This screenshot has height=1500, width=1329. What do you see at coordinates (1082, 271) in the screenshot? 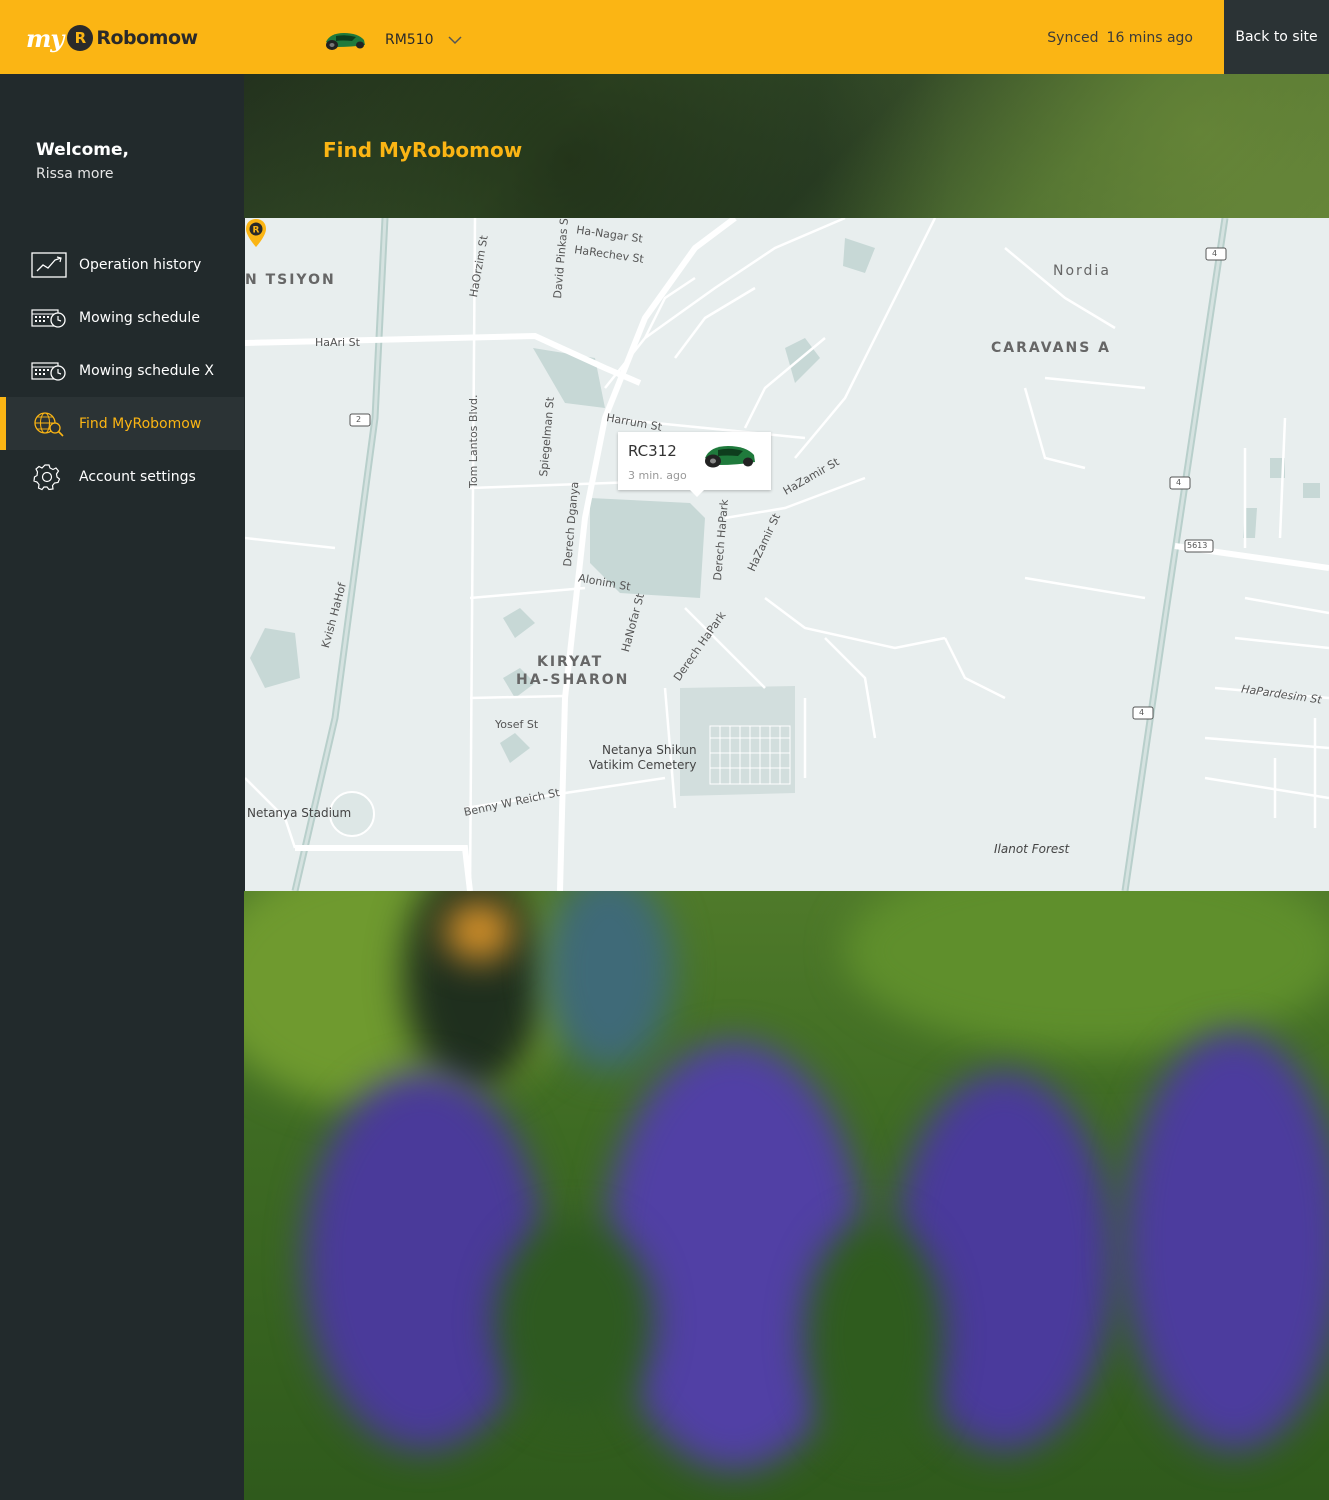
I see `map-area-label: Nordia` at bounding box center [1082, 271].